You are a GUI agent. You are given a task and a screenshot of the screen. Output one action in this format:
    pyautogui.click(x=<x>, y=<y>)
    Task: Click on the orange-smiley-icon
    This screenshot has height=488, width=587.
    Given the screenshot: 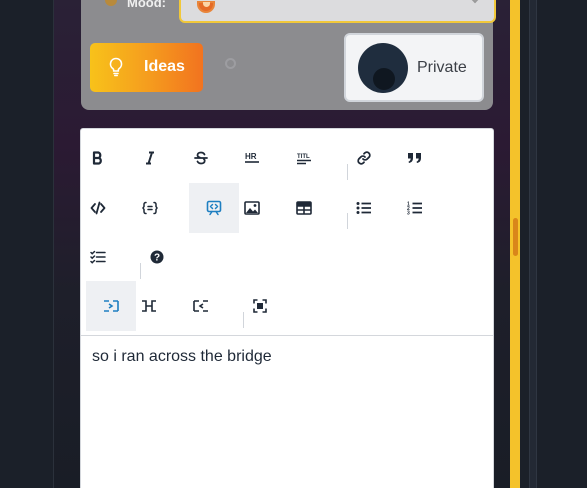 What is the action you would take?
    pyautogui.click(x=206, y=7)
    